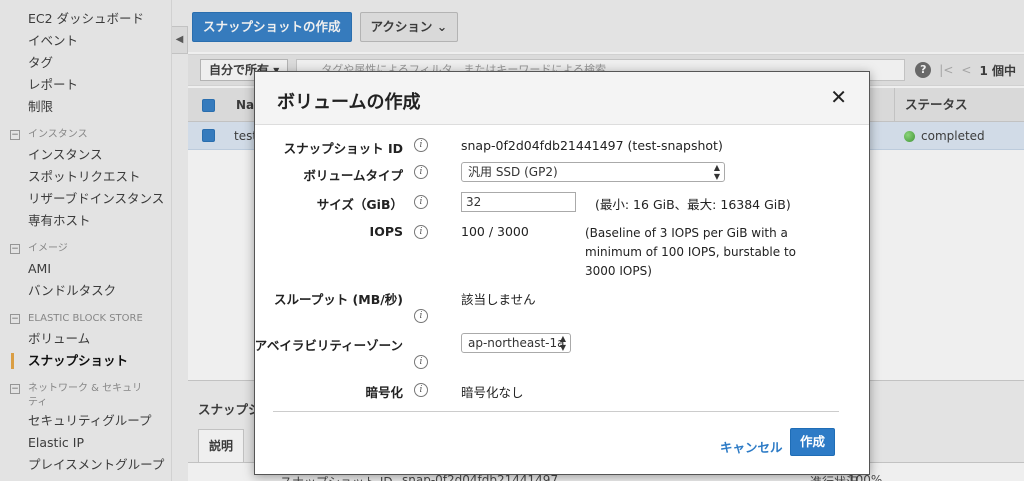 The image size is (1024, 481). What do you see at coordinates (513, 172) in the screenshot?
I see `volume-type-value: 汎用 SSD (GP2)` at bounding box center [513, 172].